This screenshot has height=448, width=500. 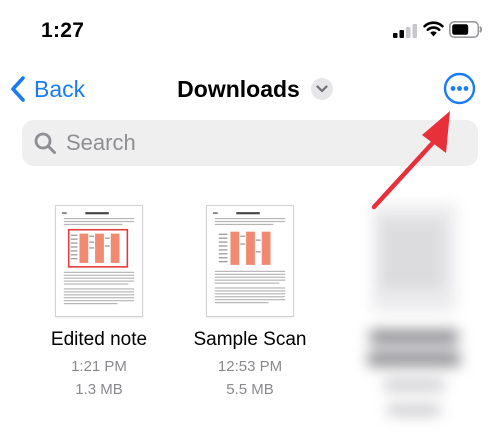 I want to click on file-size: 1.3 MB, so click(x=99, y=389).